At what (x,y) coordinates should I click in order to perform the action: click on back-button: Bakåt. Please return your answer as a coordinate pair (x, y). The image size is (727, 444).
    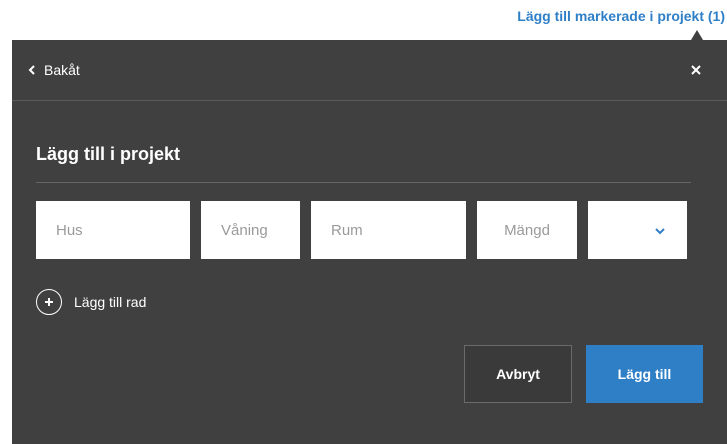
    Looking at the image, I should click on (54, 70).